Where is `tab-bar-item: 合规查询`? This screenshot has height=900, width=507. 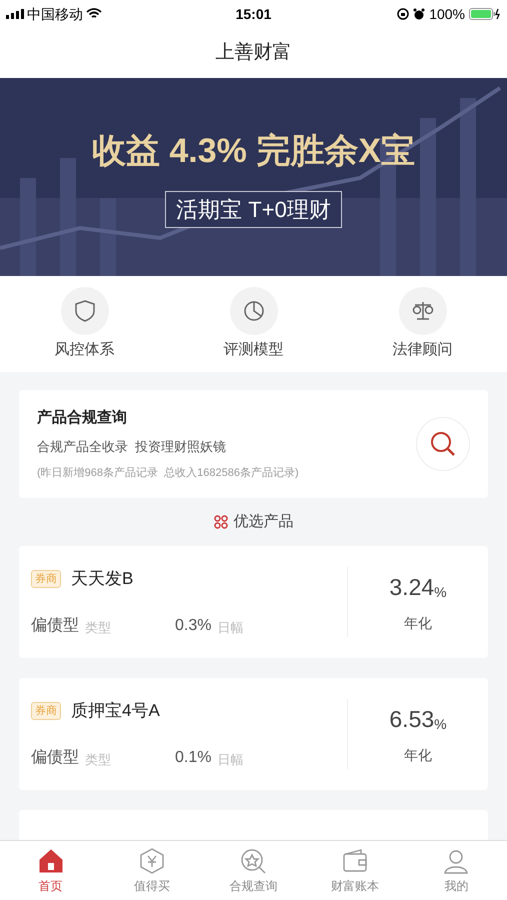 tab-bar-item: 合规查询 is located at coordinates (253, 870).